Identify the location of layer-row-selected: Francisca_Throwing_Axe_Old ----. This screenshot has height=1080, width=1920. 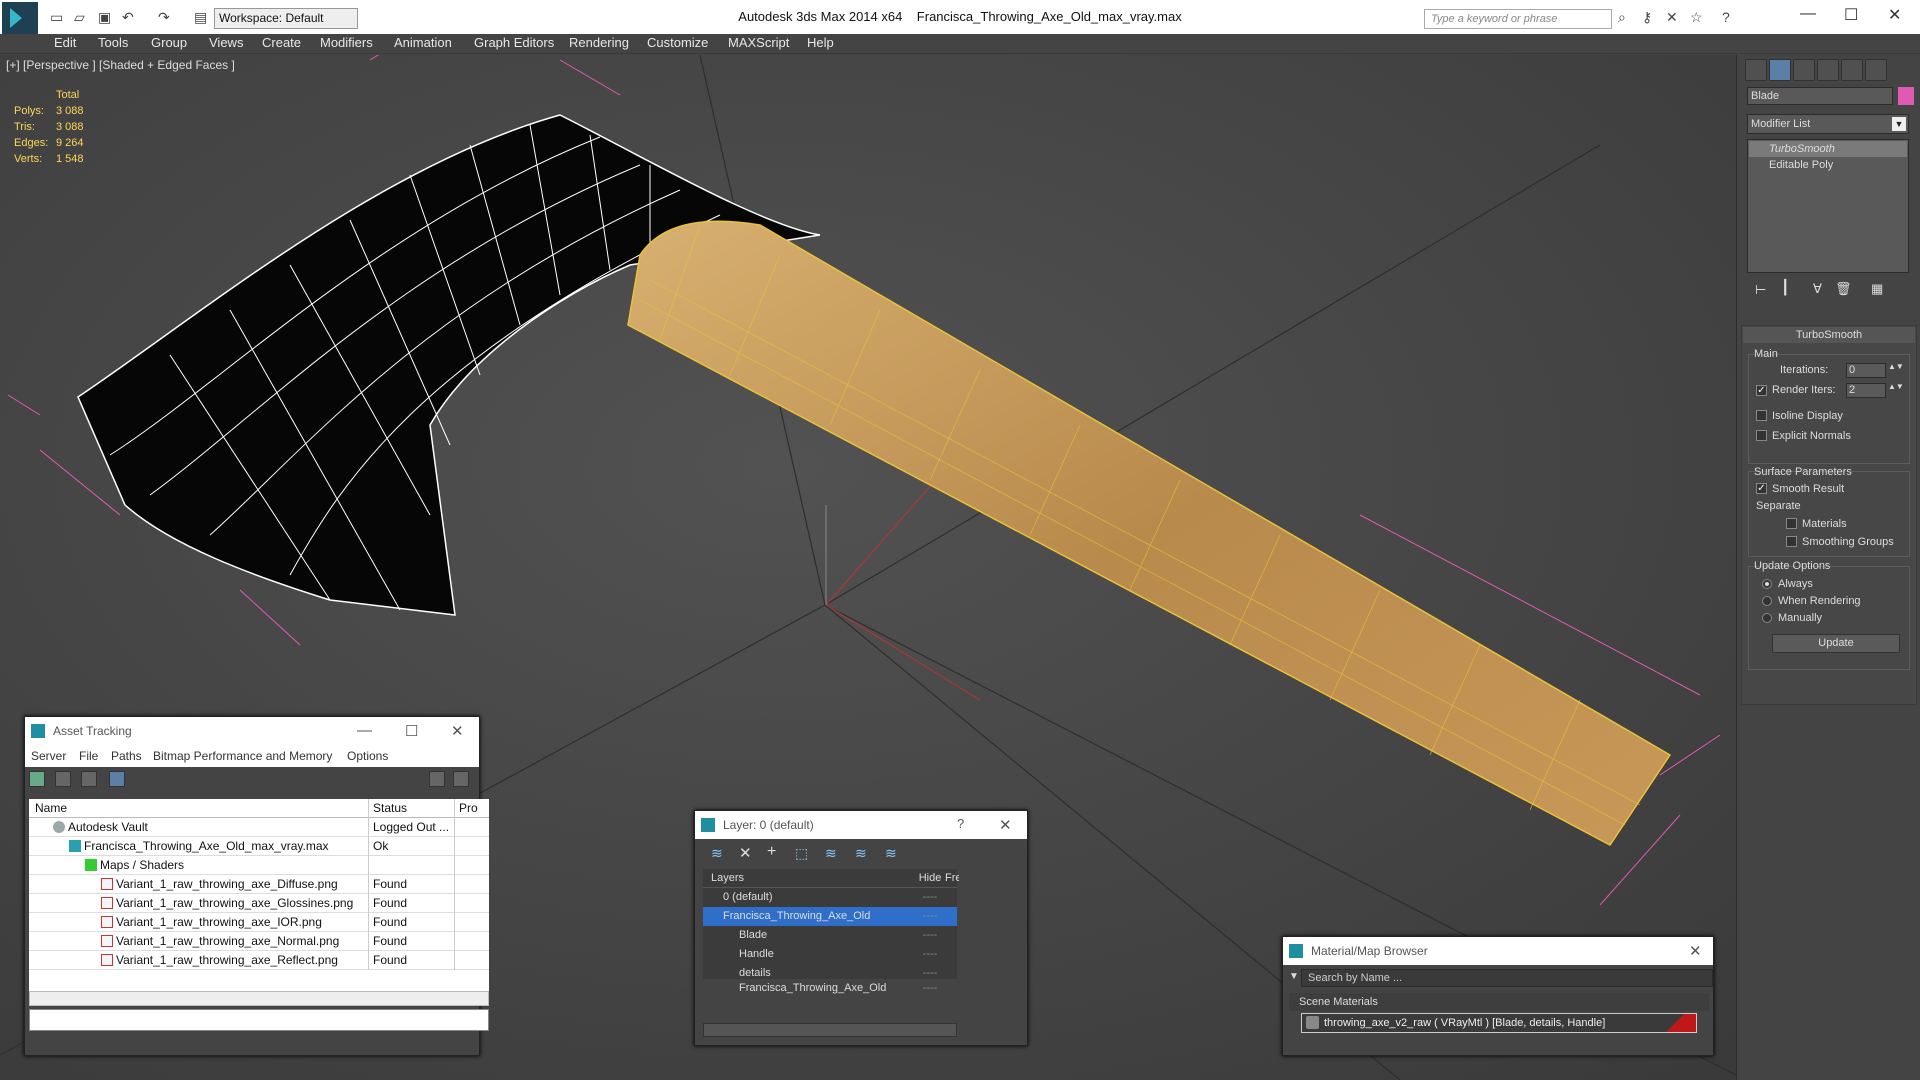
(830, 916).